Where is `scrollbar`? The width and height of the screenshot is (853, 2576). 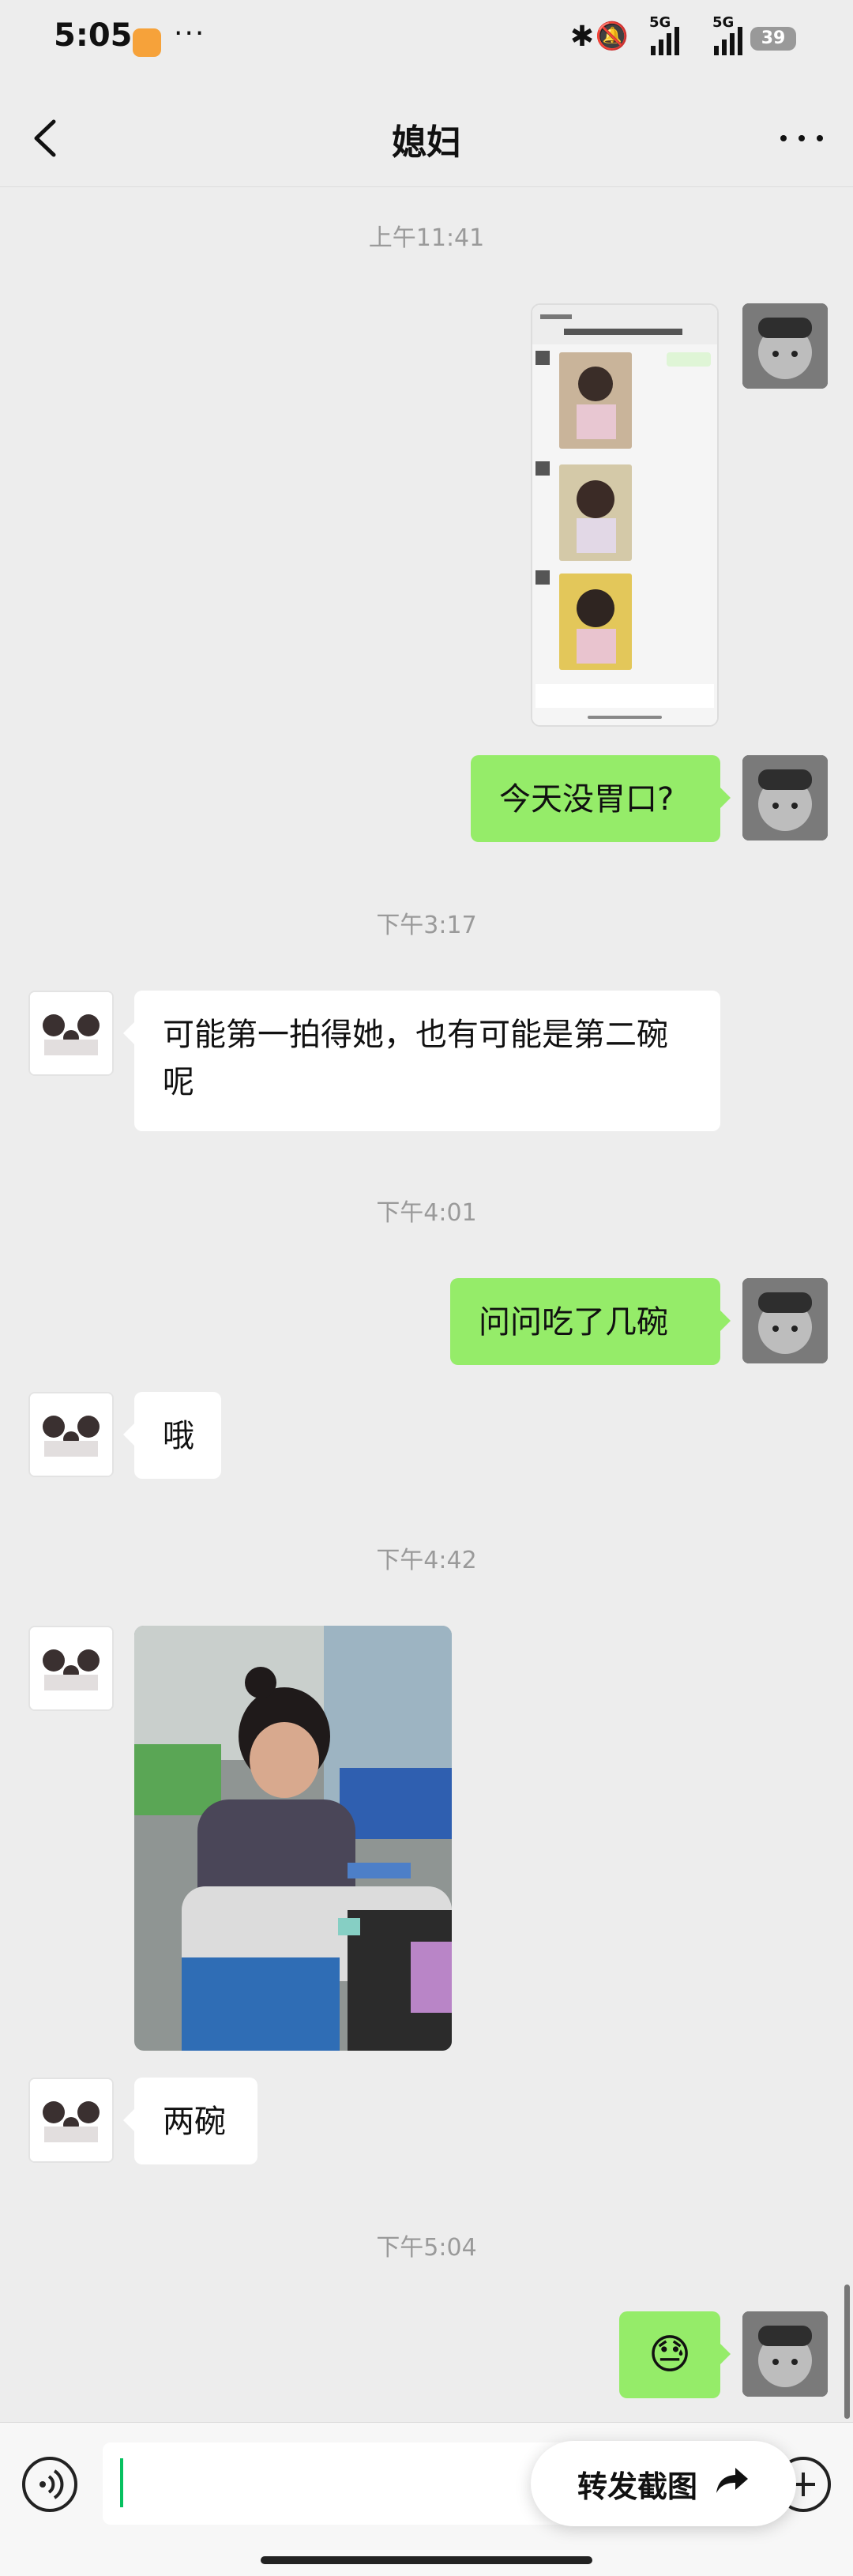
scrollbar is located at coordinates (847, 2352).